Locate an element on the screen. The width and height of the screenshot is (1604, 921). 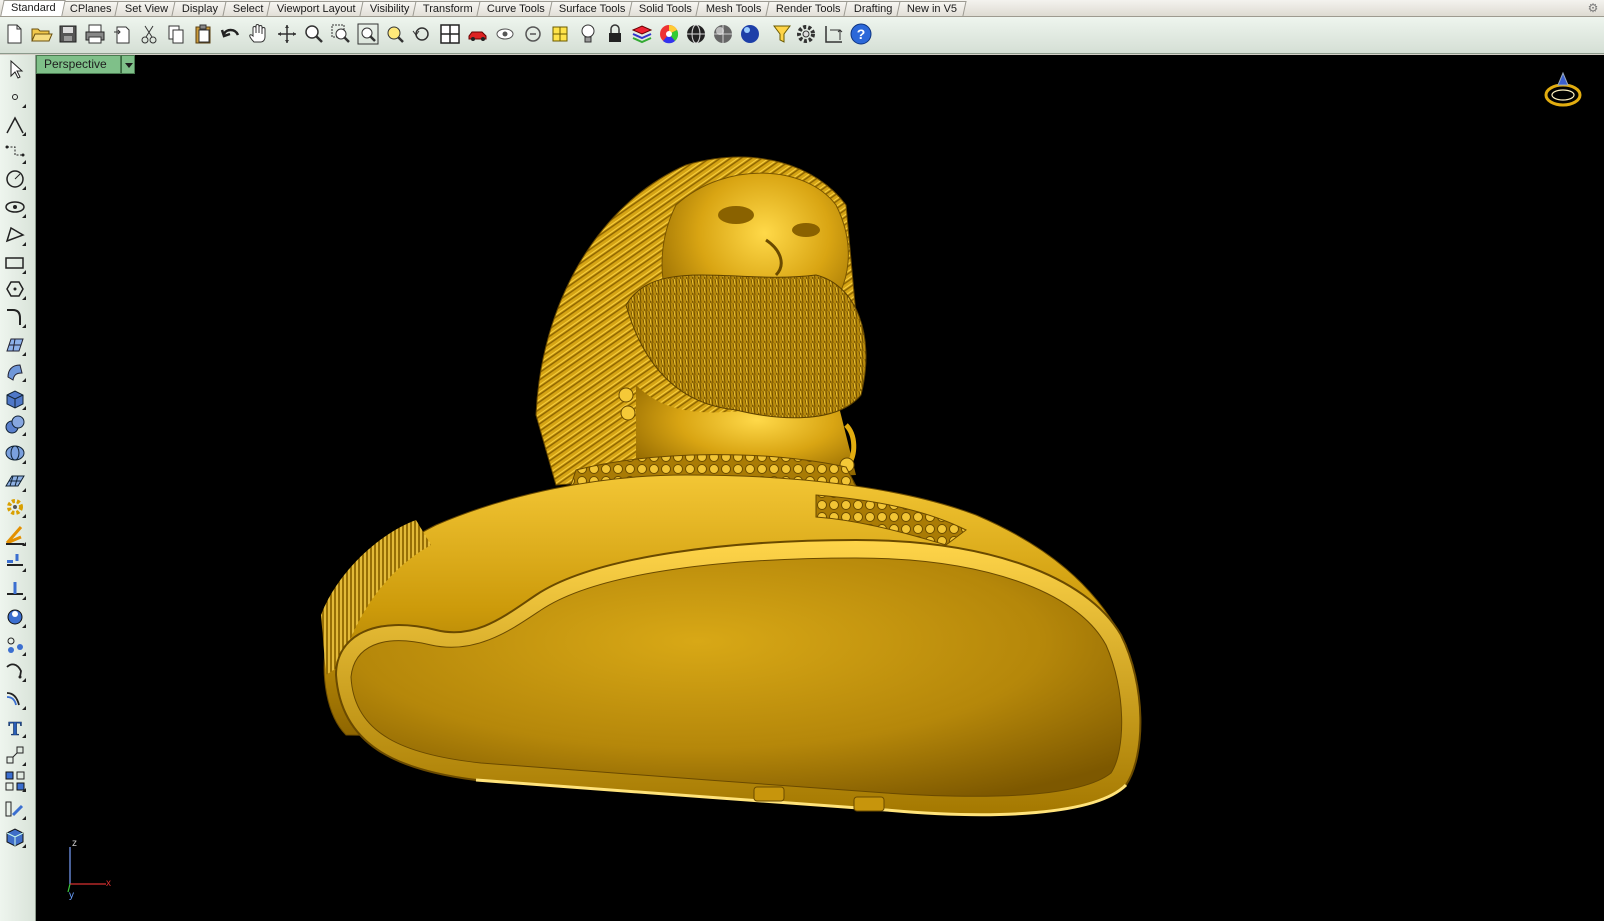
tab-display: Display is located at coordinates (200, 8).